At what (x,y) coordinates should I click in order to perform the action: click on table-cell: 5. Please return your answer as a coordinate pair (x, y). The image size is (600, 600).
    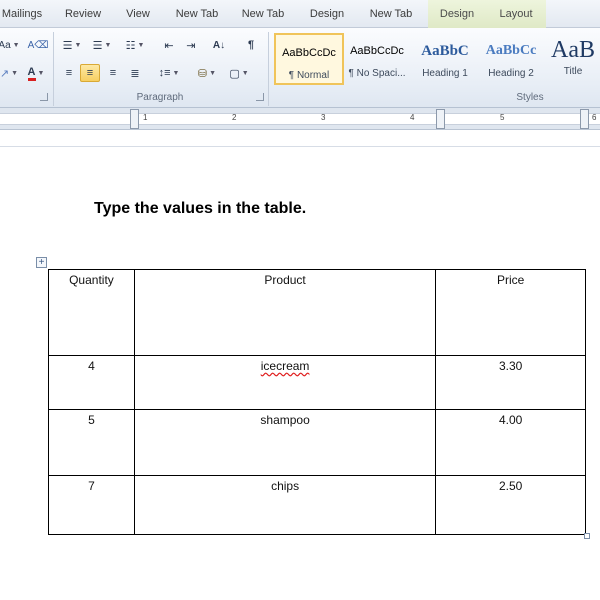
    Looking at the image, I should click on (91, 442).